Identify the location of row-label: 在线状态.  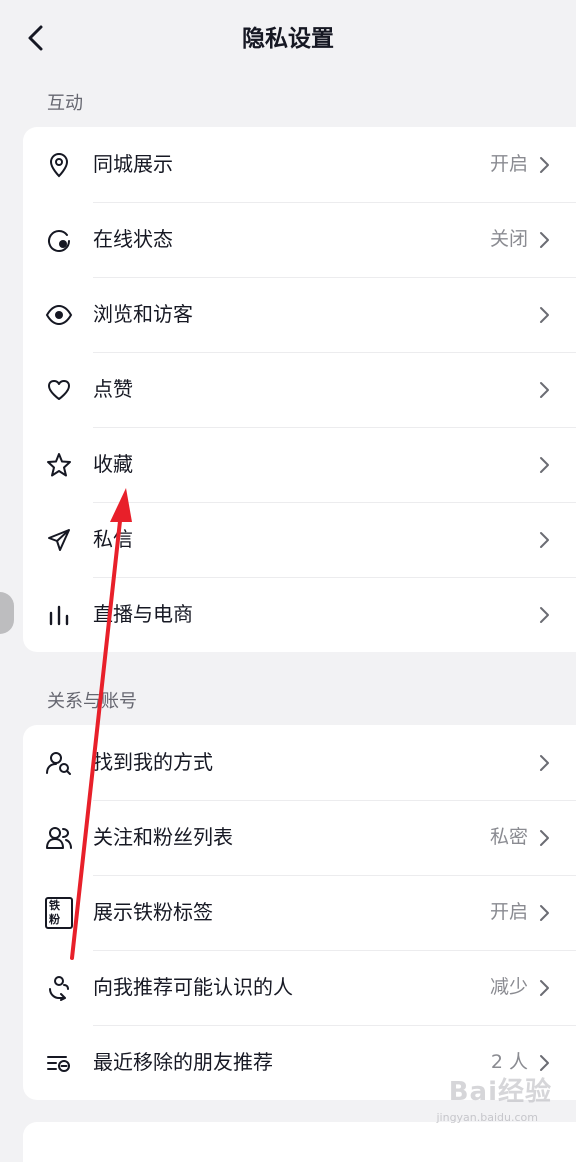
(133, 239).